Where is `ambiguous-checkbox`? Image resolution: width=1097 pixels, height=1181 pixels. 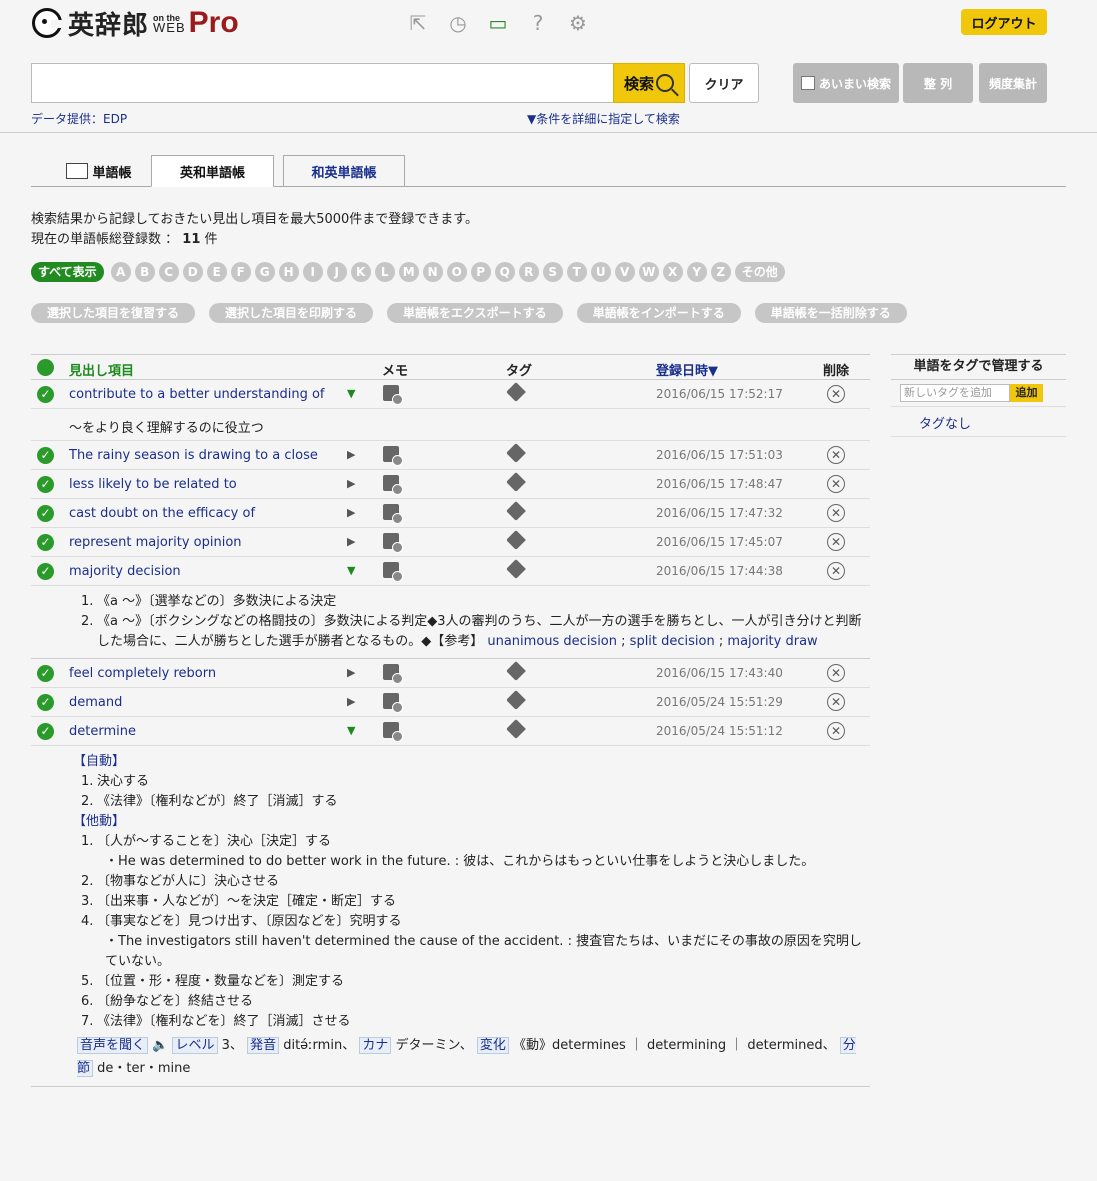
ambiguous-checkbox is located at coordinates (807, 83).